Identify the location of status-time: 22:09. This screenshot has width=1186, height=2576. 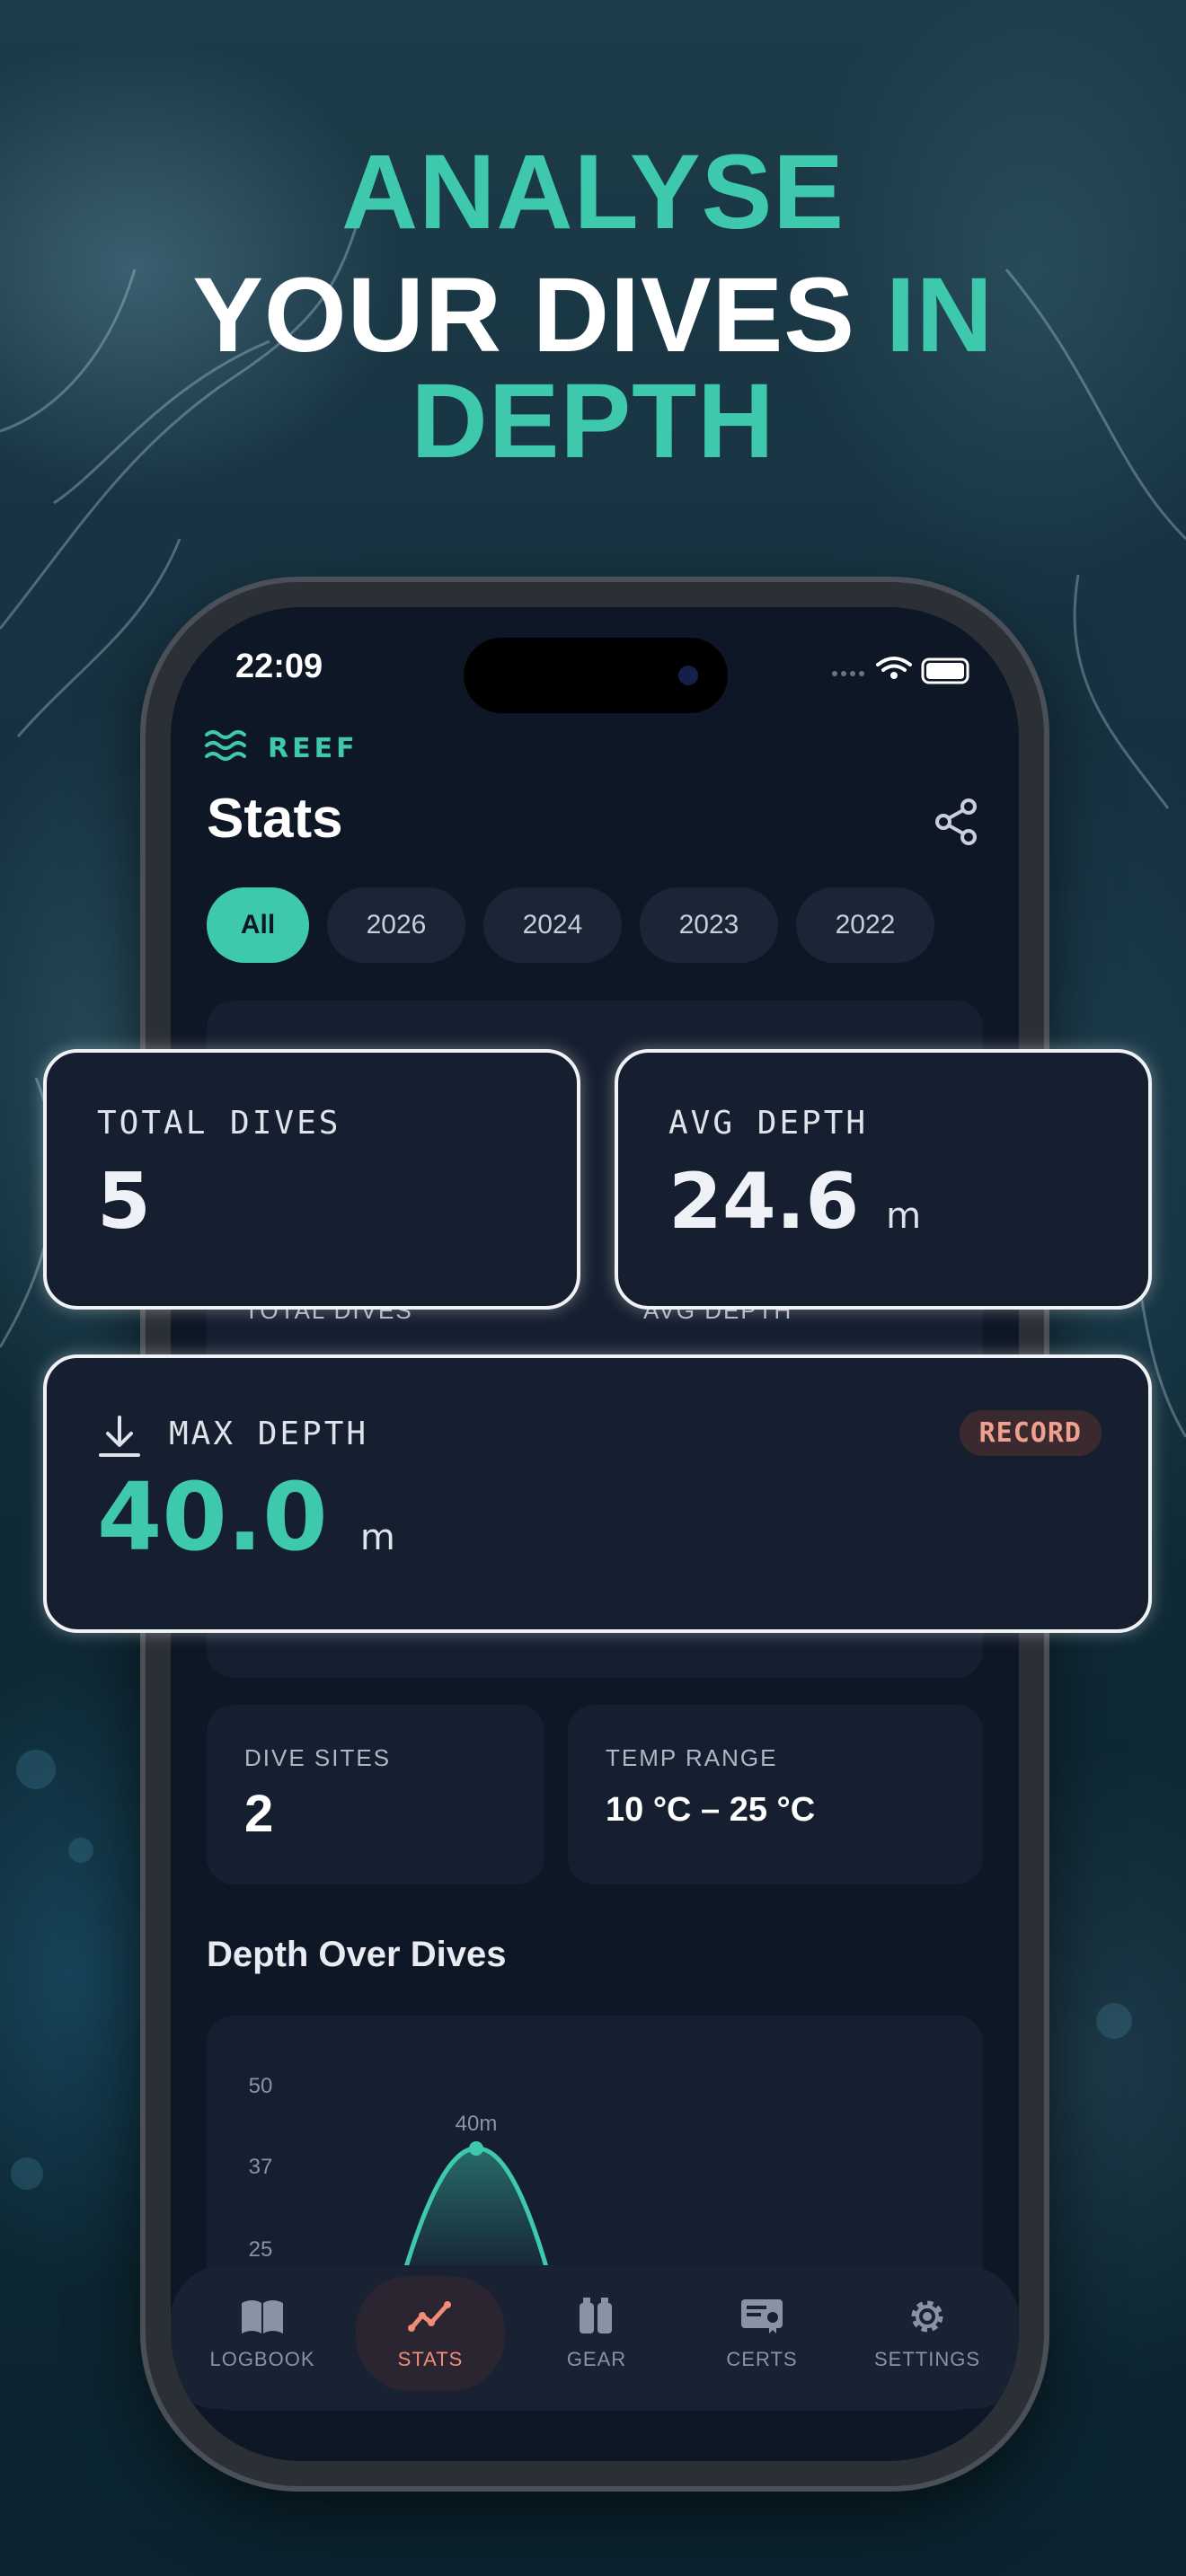
(279, 666).